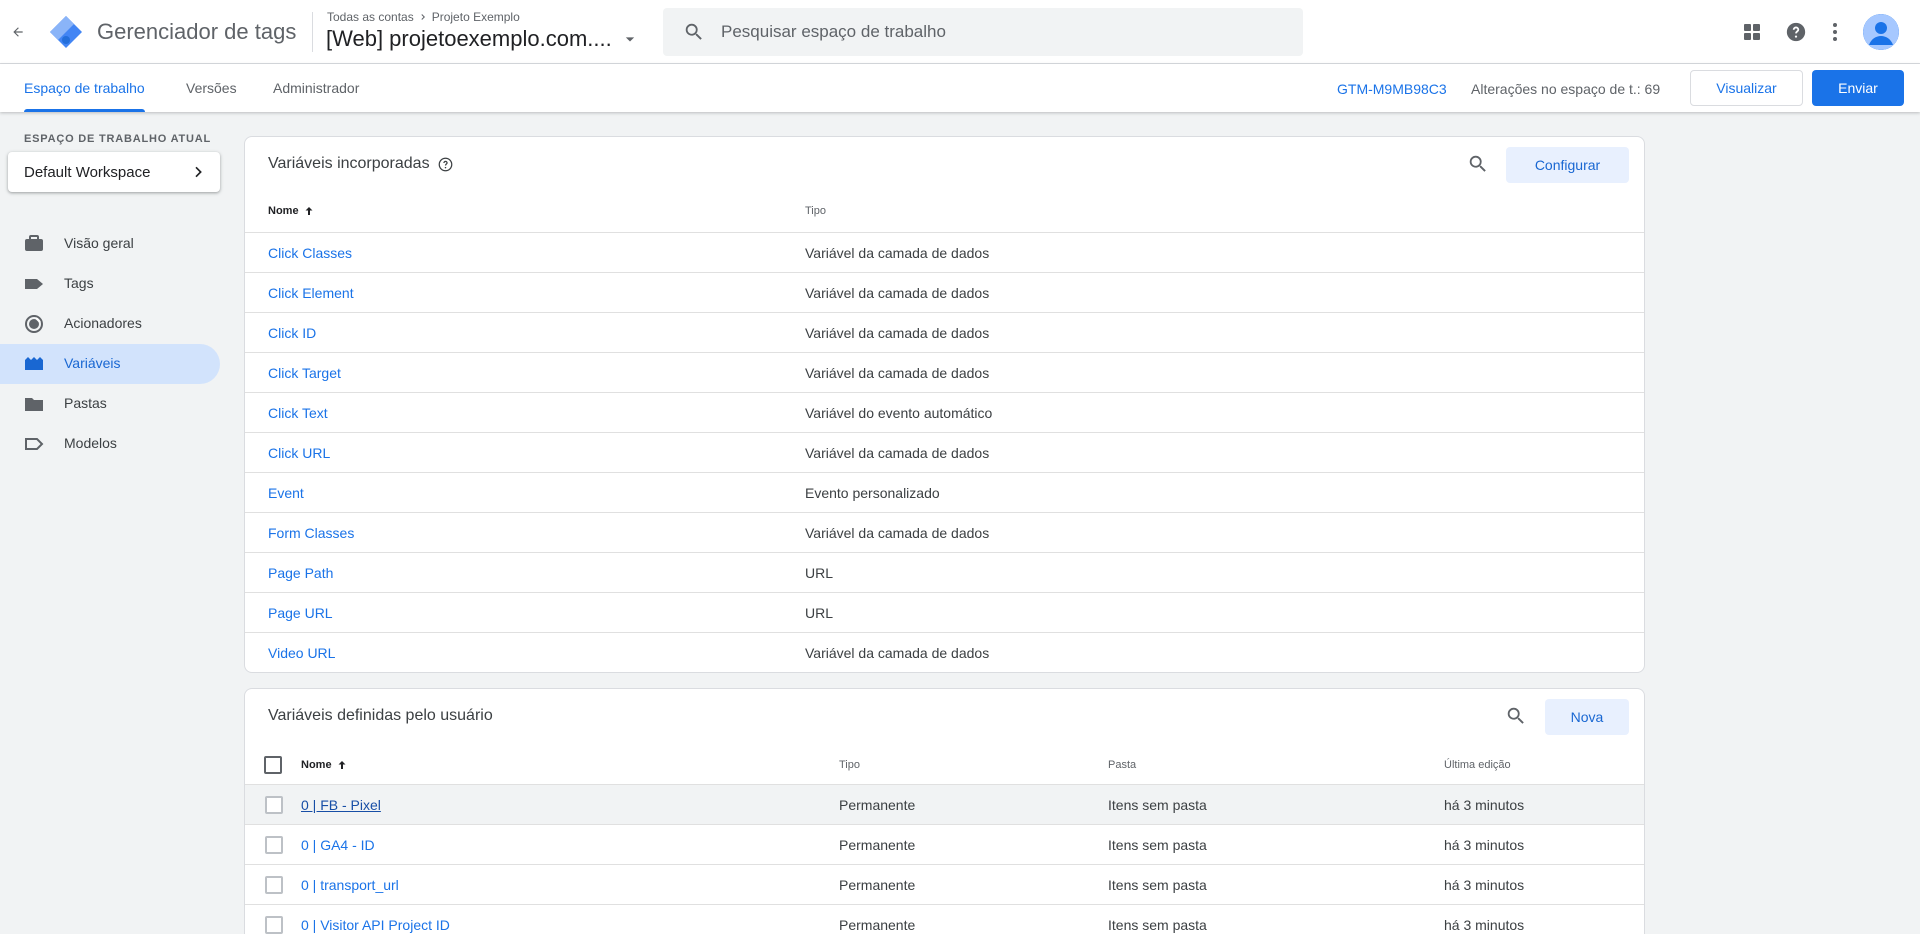  I want to click on table-row: Form Classes Variável da camada de dados, so click(944, 532).